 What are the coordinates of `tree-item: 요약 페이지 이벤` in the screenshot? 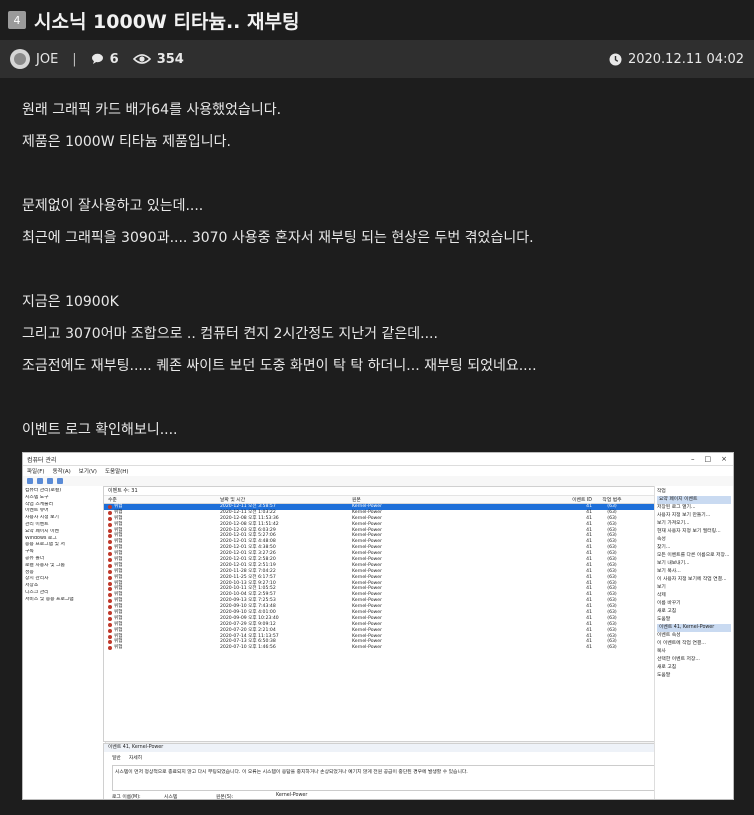 It's located at (42, 531).